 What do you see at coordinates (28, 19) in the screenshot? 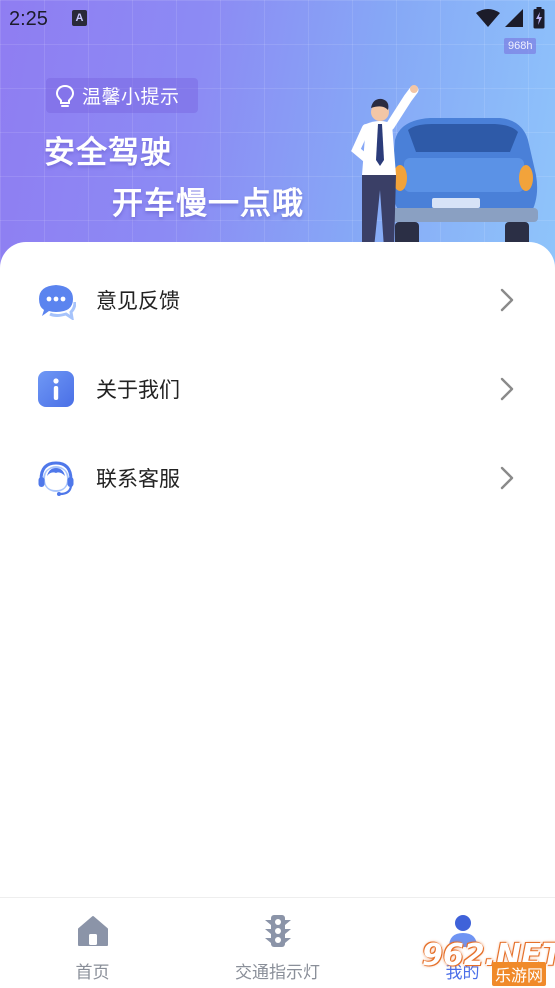
I see `status-time: 2:25` at bounding box center [28, 19].